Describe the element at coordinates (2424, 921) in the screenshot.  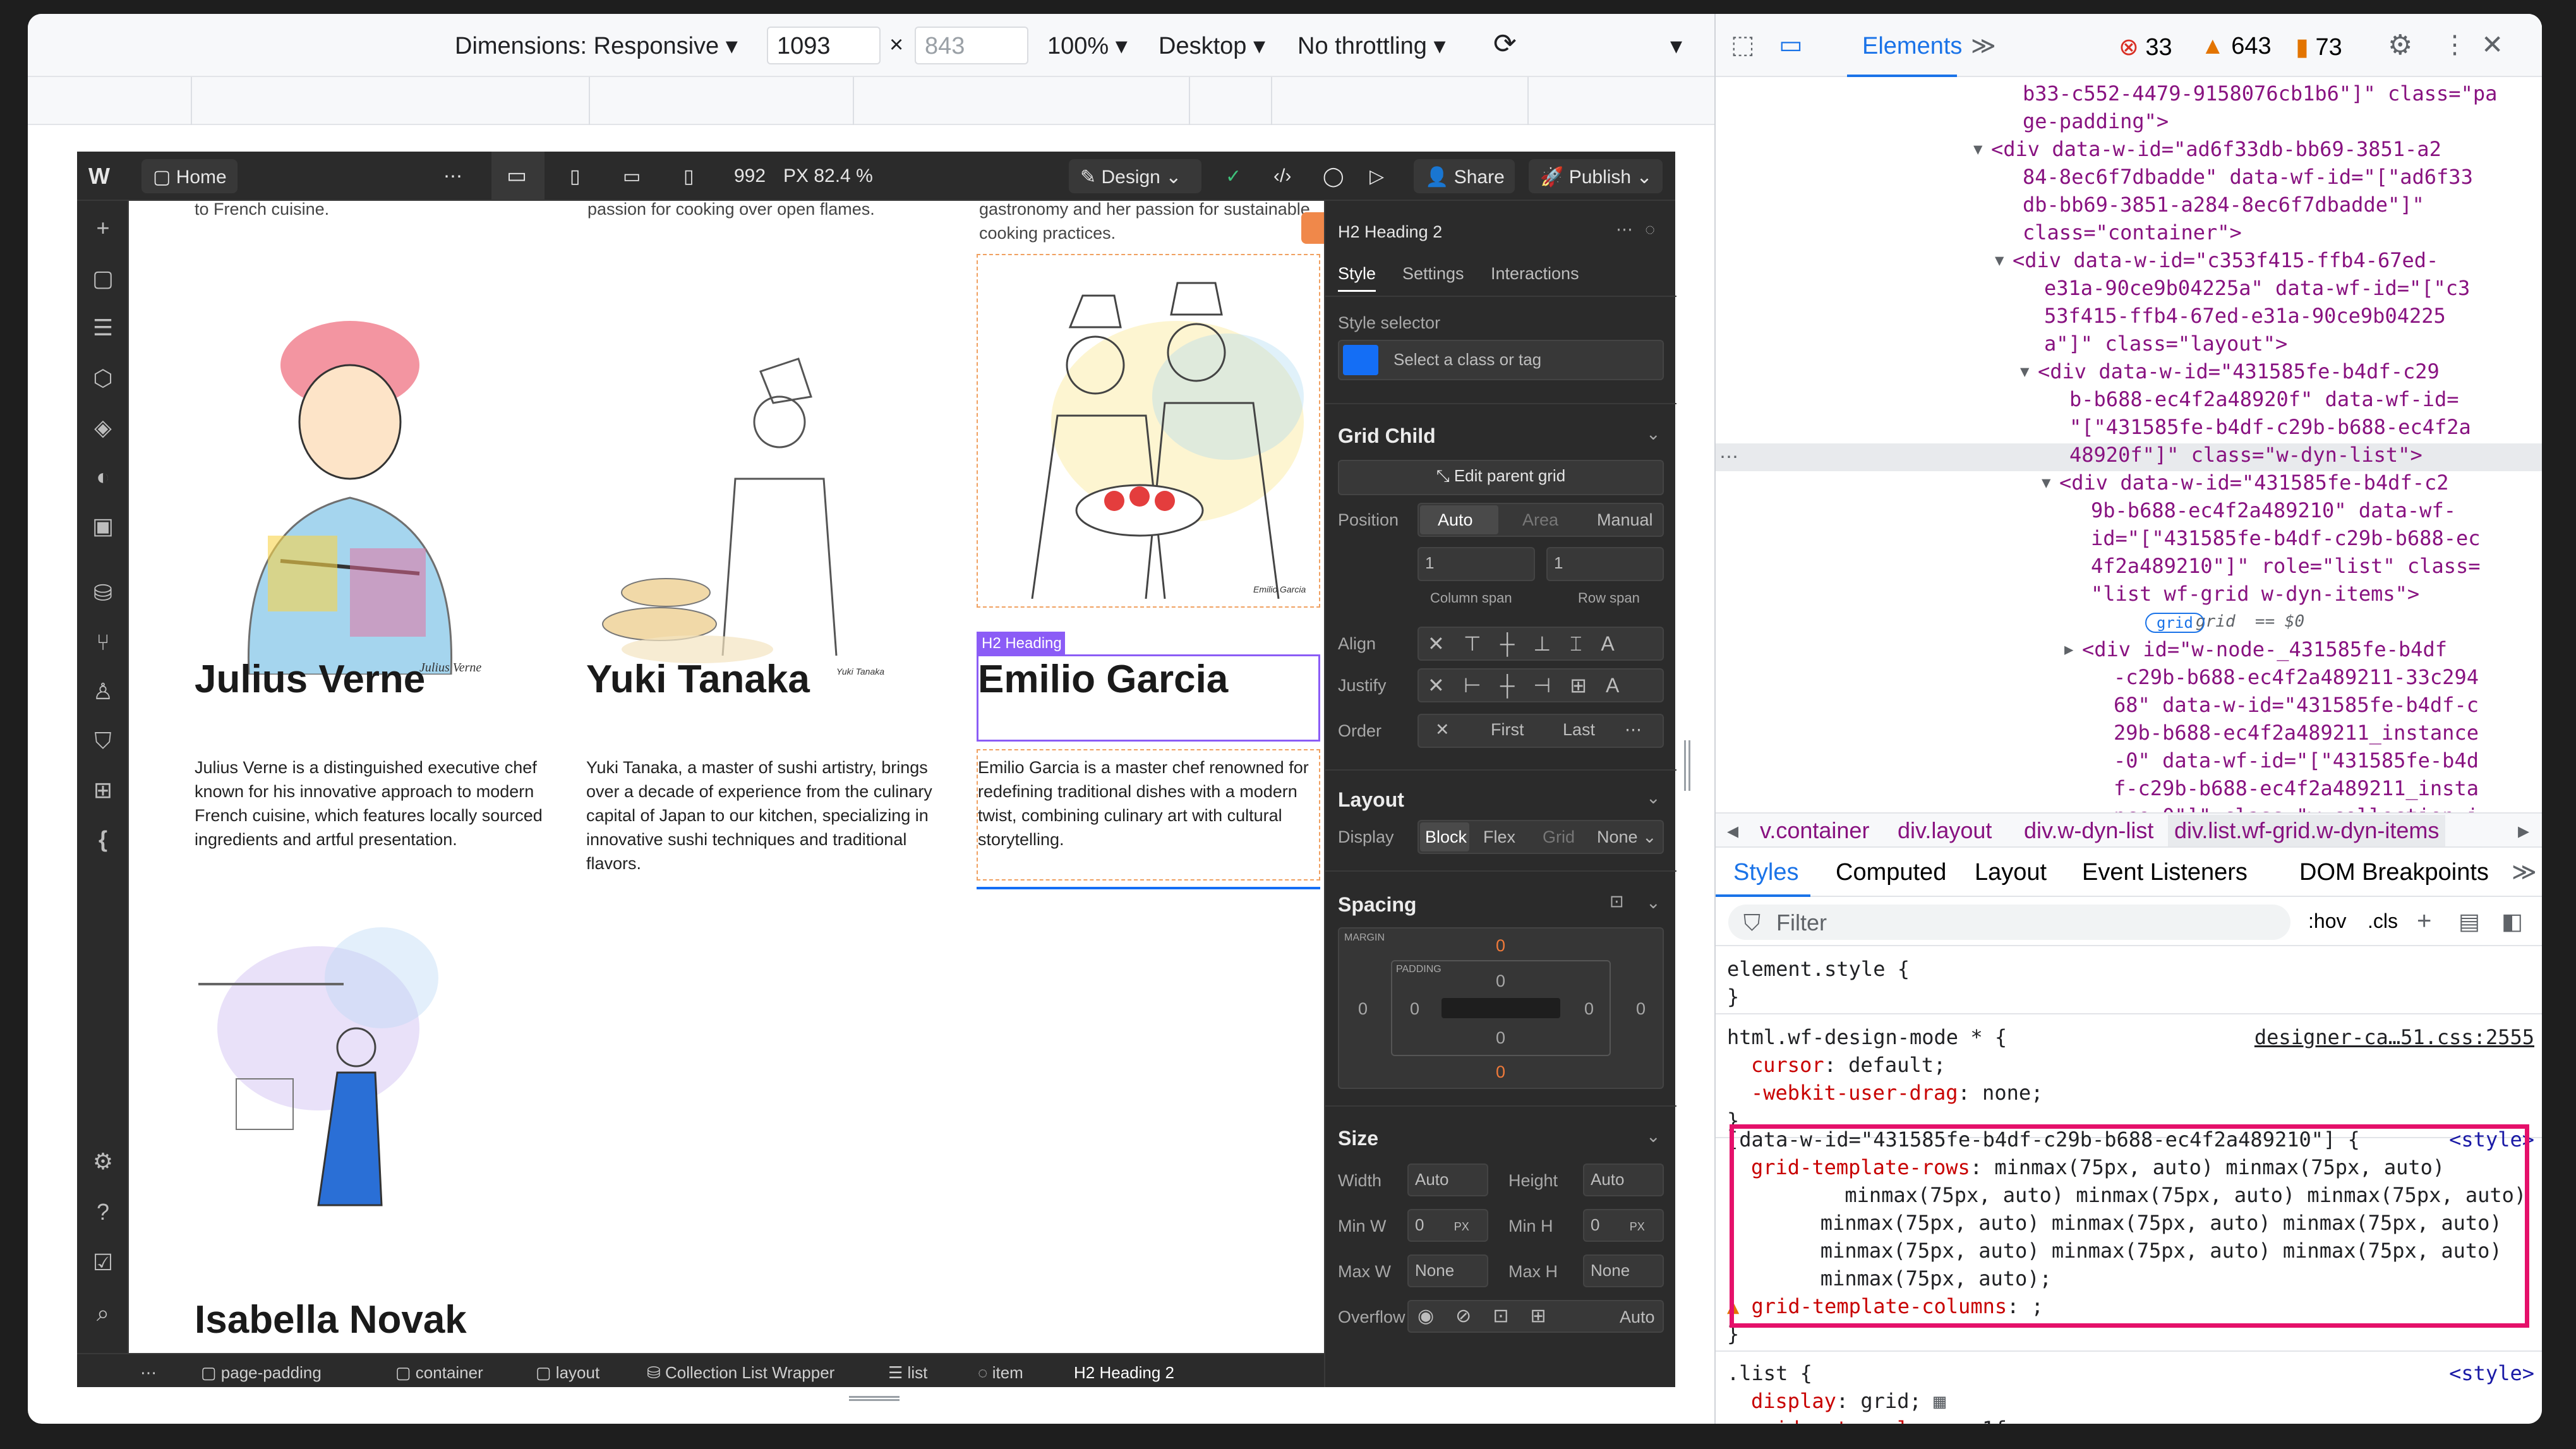
I see `new-rule-icon: +` at that location.